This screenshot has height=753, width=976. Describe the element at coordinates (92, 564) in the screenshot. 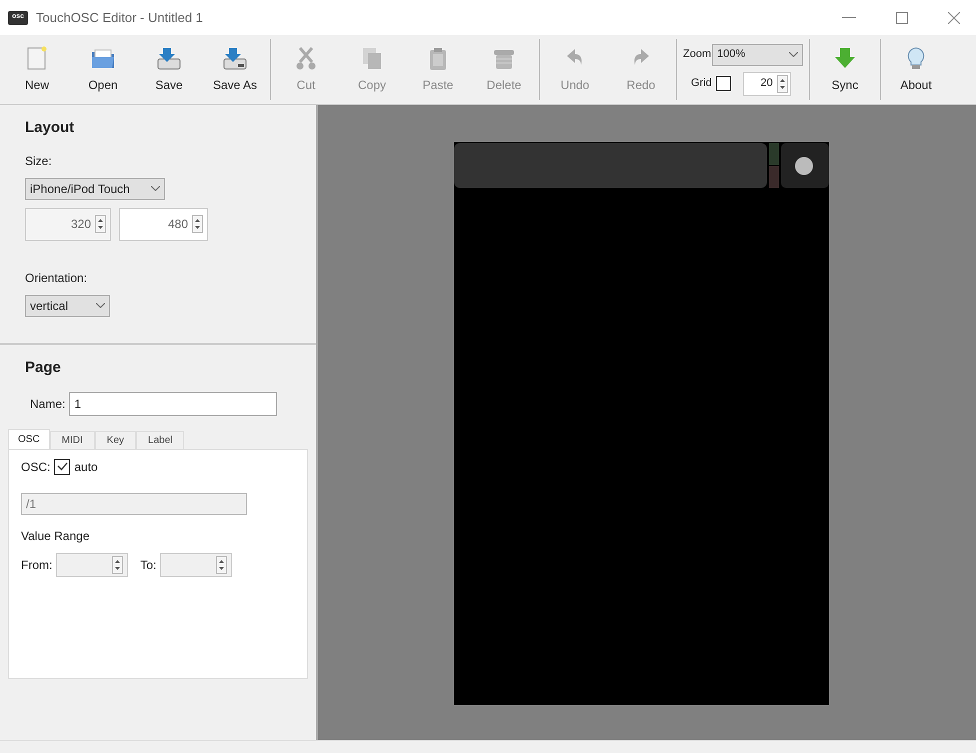

I see `from-spinbox` at that location.